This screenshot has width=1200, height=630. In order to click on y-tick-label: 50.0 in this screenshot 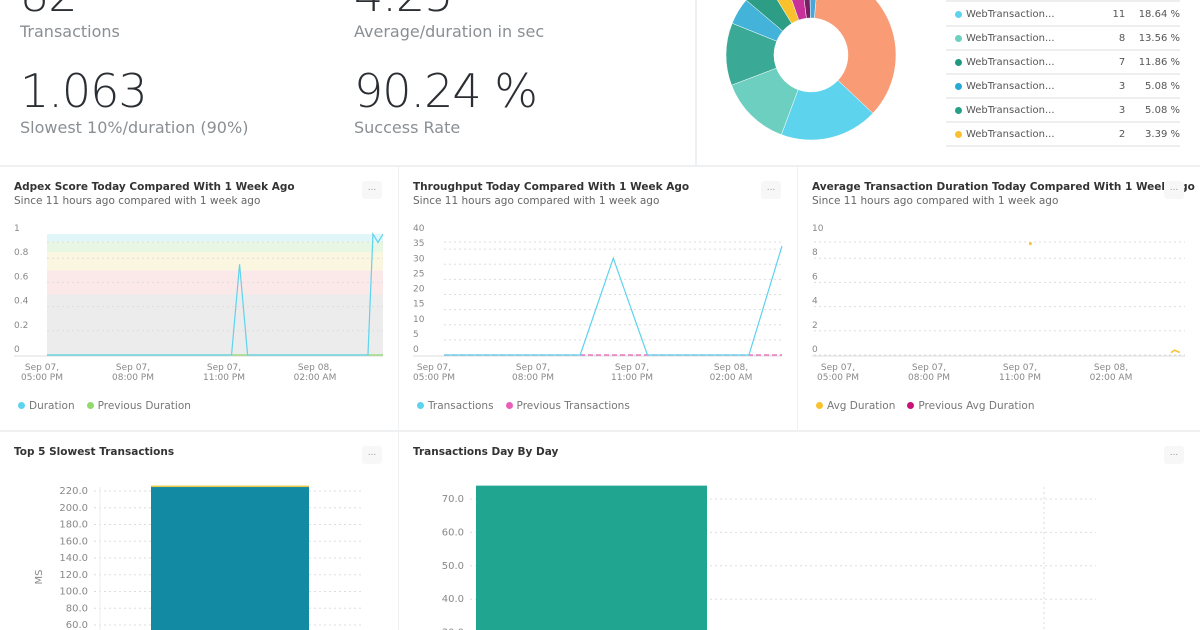, I will do `click(453, 566)`.